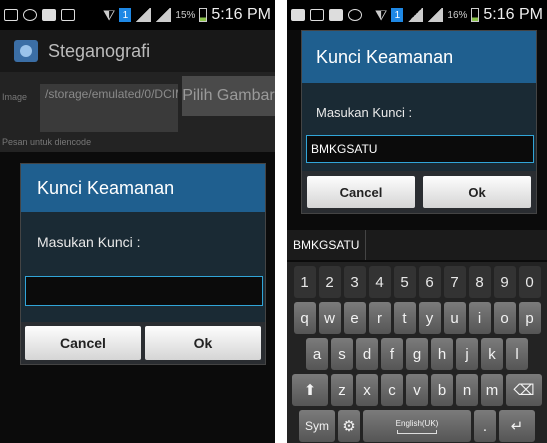 The image size is (547, 443). Describe the element at coordinates (442, 354) in the screenshot. I see `key: h` at that location.